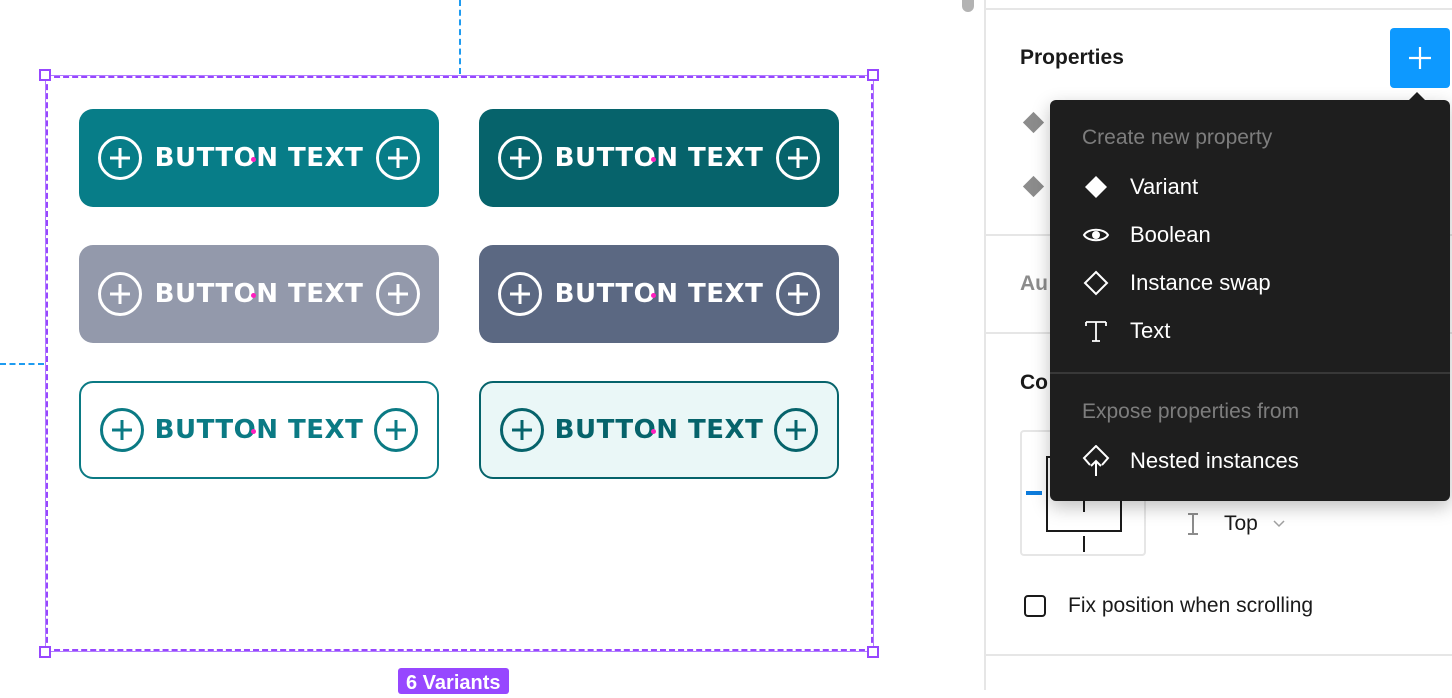 The height and width of the screenshot is (698, 1452). Describe the element at coordinates (1084, 544) in the screenshot. I see `constraint-bottom` at that location.